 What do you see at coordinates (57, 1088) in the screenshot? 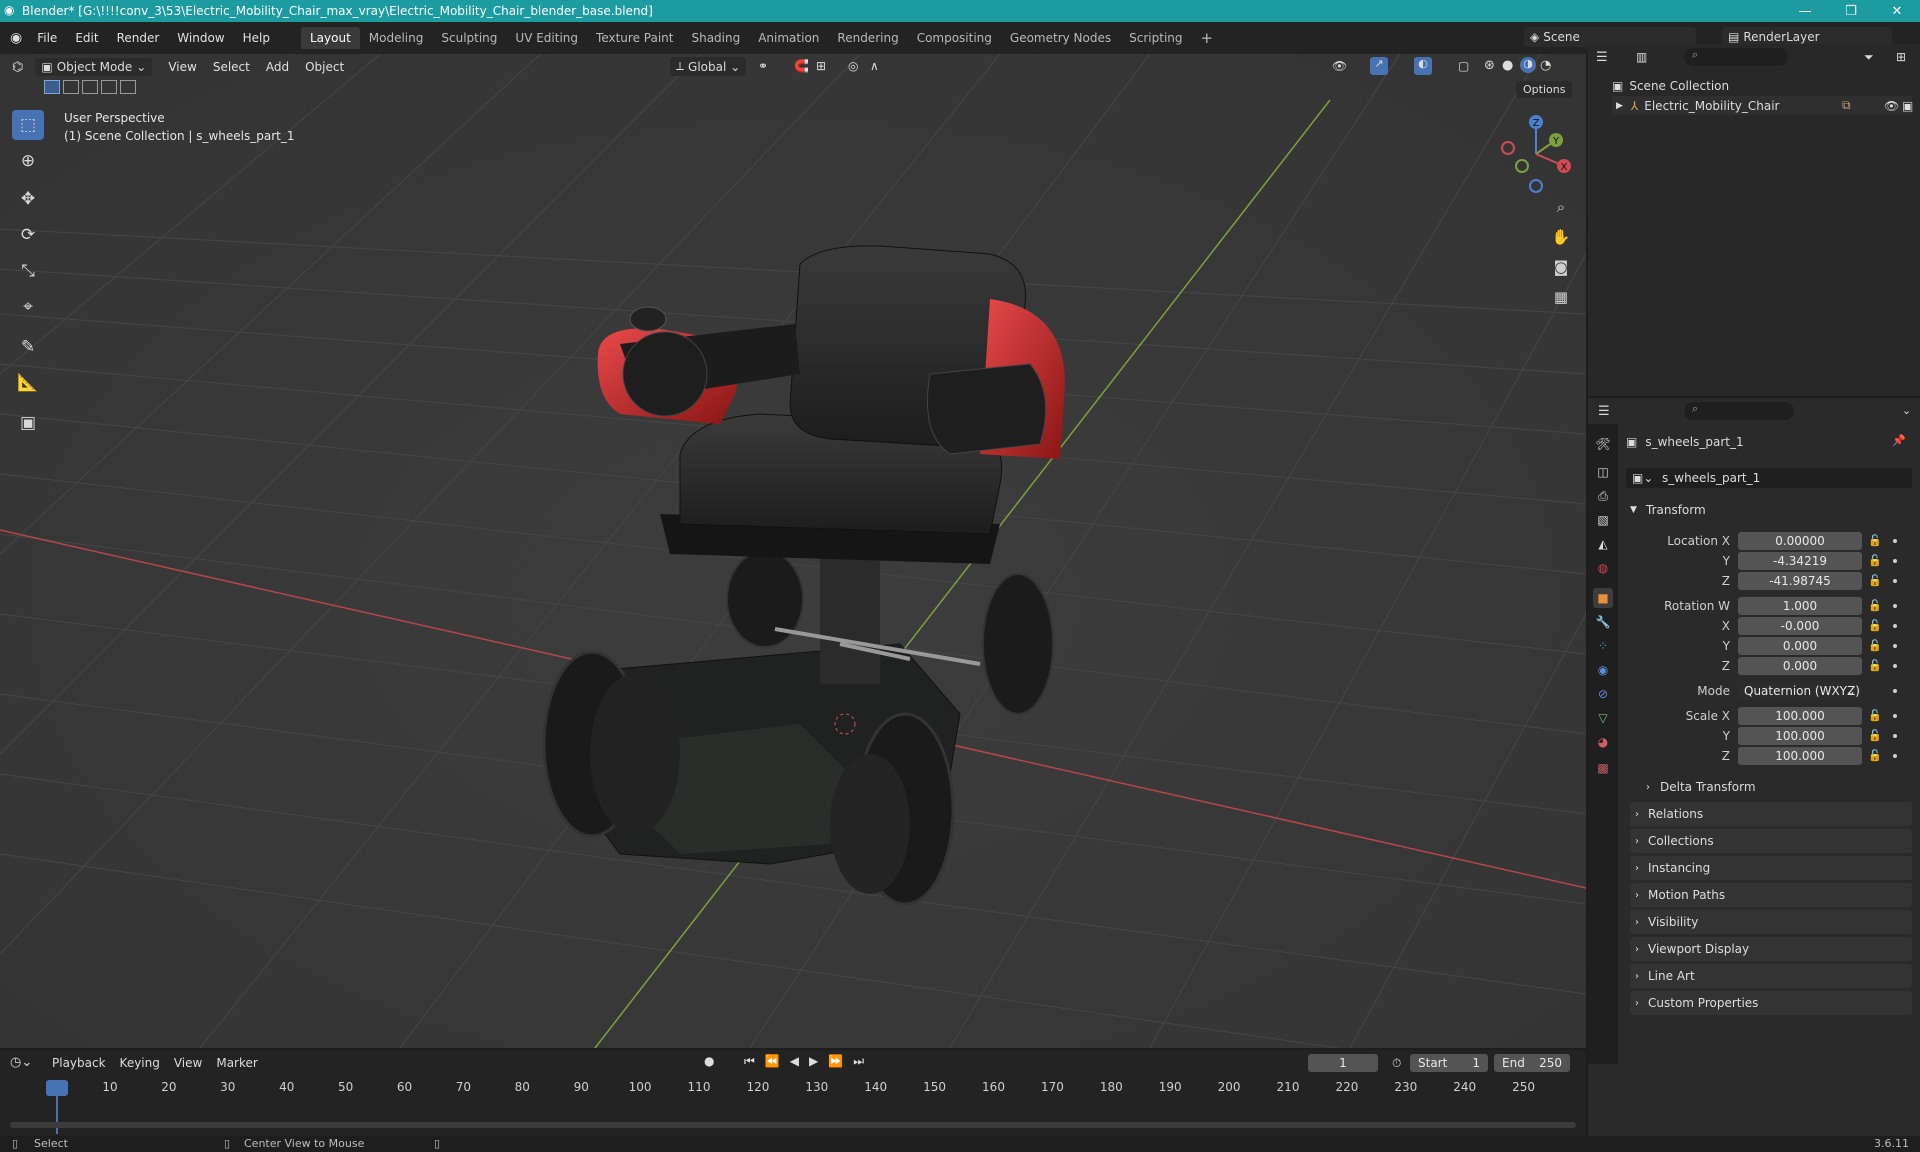
I see `playhead` at bounding box center [57, 1088].